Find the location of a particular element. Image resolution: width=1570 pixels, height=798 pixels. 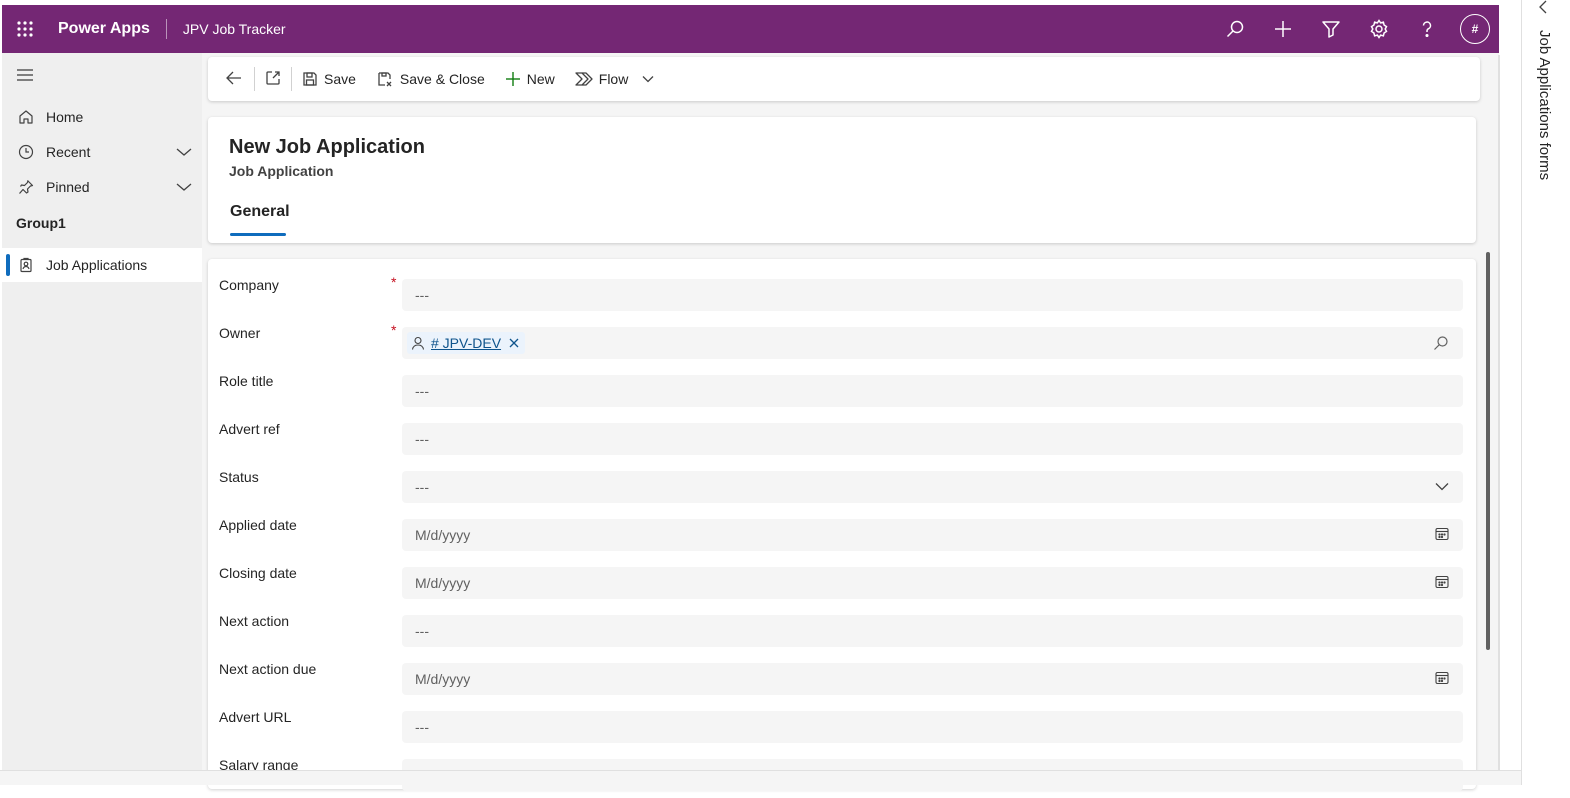

remove-icon is located at coordinates (514, 343).